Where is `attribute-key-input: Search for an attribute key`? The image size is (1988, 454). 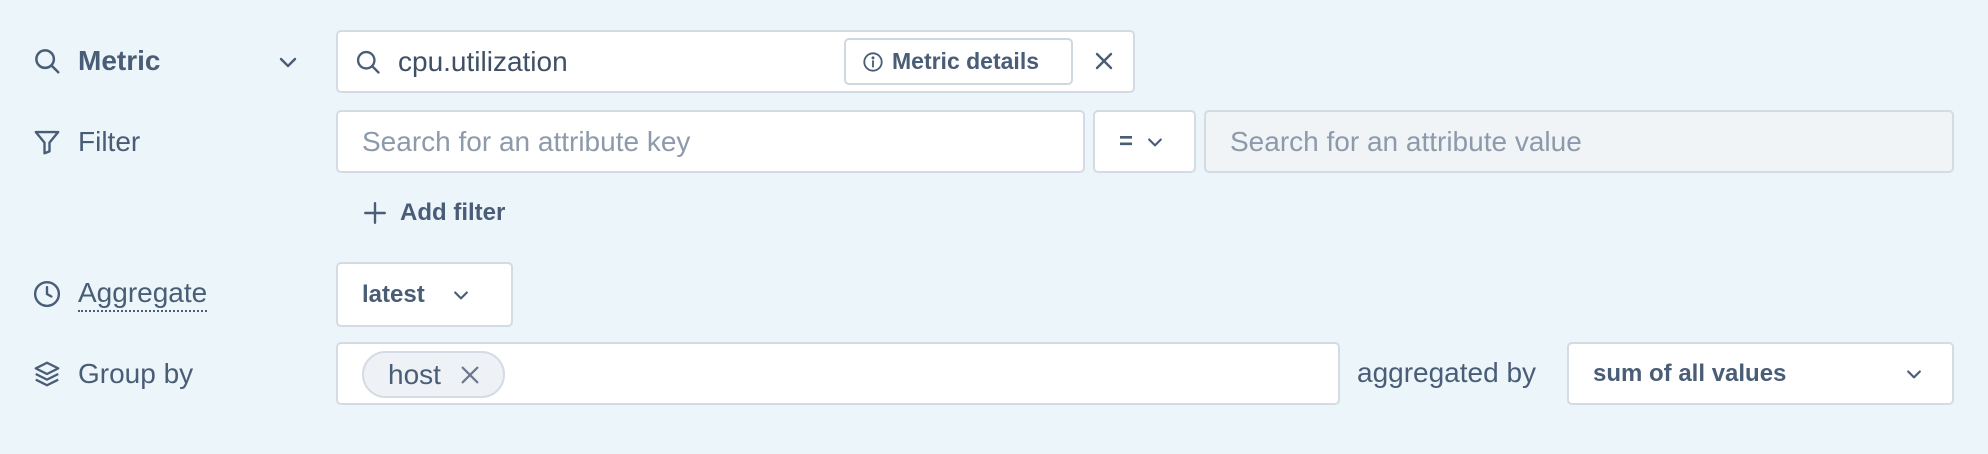
attribute-key-input: Search for an attribute key is located at coordinates (710, 141).